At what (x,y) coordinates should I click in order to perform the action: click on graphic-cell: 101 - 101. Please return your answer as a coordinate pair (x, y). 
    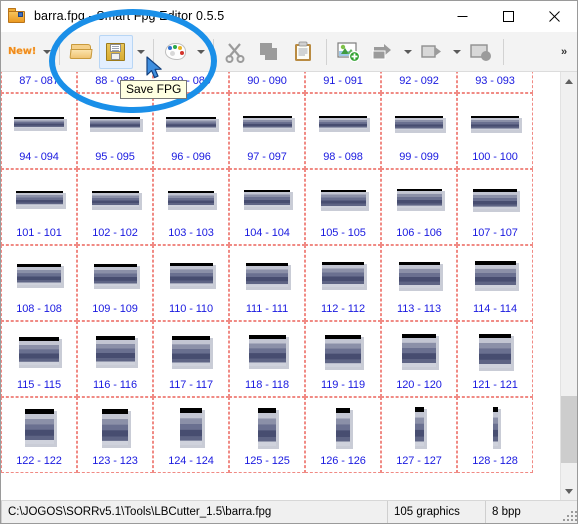
    Looking at the image, I should click on (39, 207).